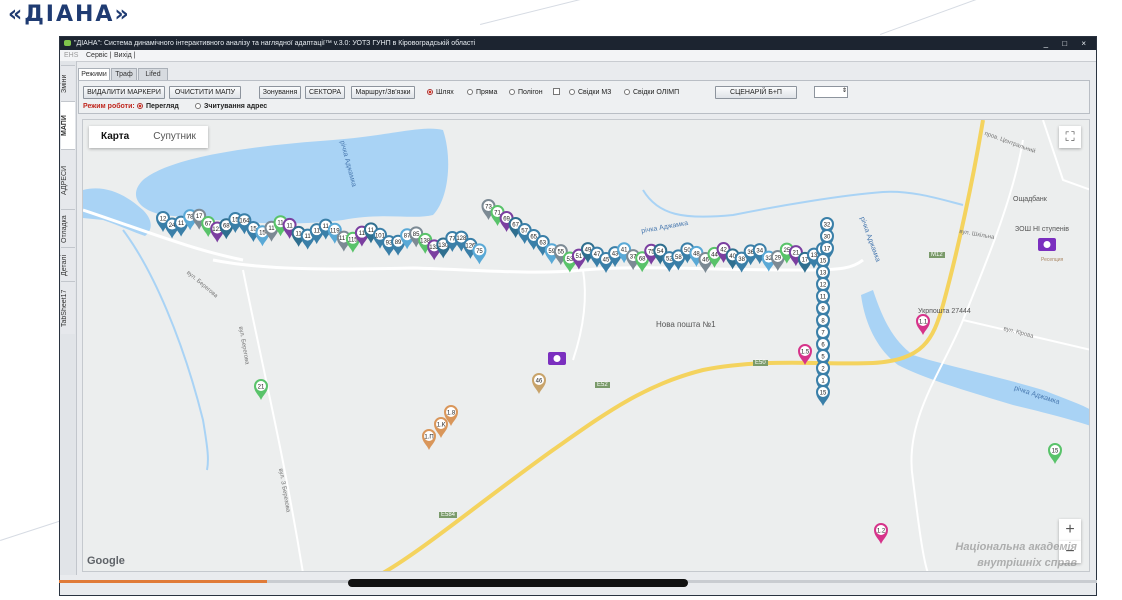  Describe the element at coordinates (831, 92) in the screenshot. I see `number-spinner: ⇕` at that location.